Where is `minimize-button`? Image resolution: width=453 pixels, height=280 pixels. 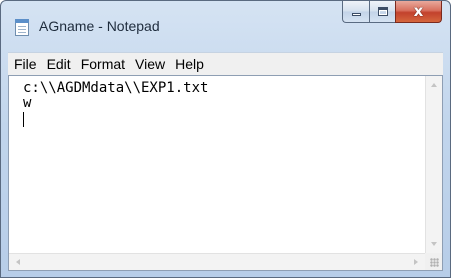
minimize-button is located at coordinates (355, 12).